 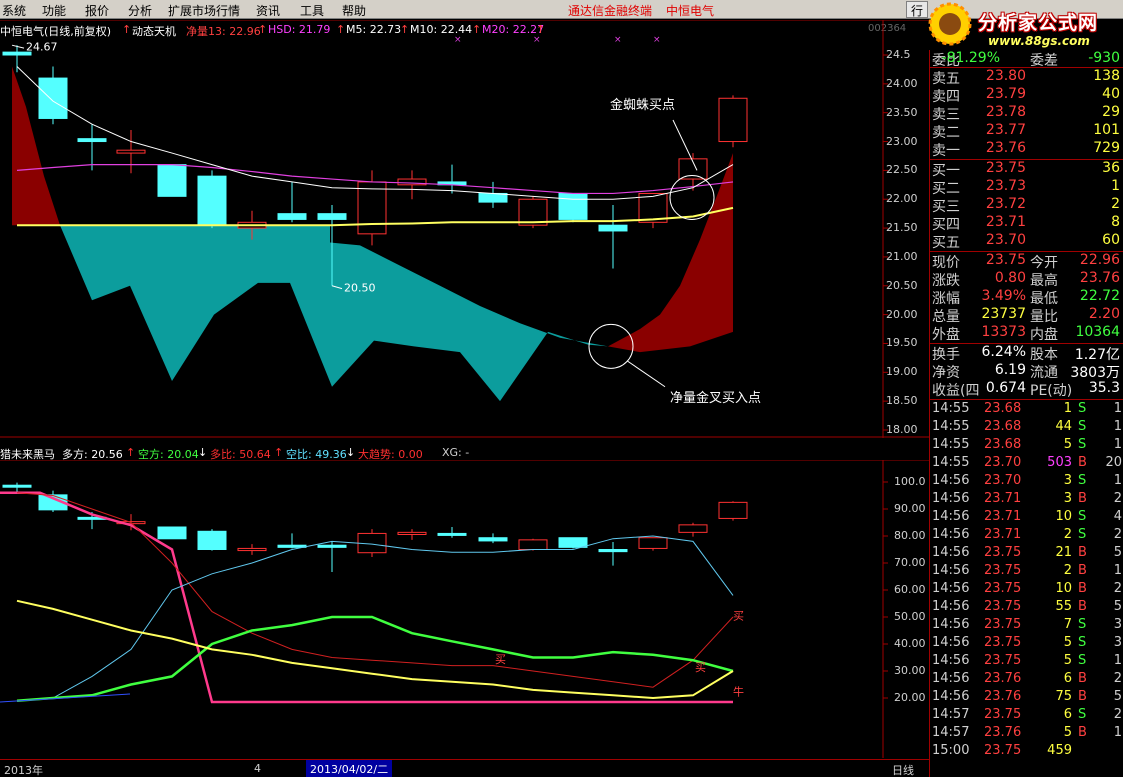 I want to click on fund-label: 股本, so click(x=1044, y=355).